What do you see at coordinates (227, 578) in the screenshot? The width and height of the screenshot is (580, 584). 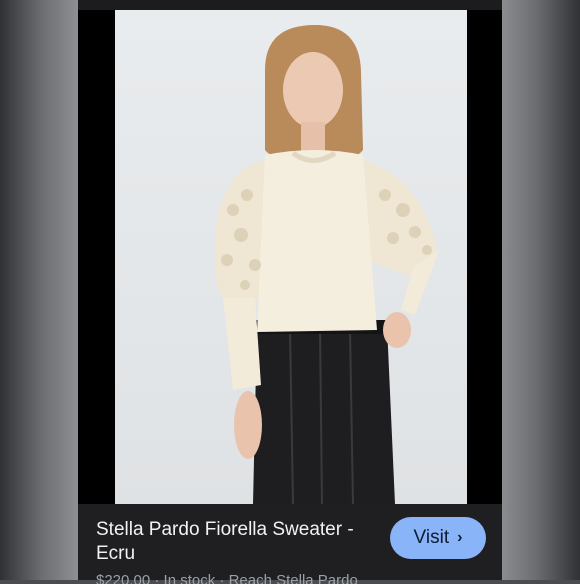 I see `price-stock-line: $220.00 · In stock · Reach Stella Pardo` at bounding box center [227, 578].